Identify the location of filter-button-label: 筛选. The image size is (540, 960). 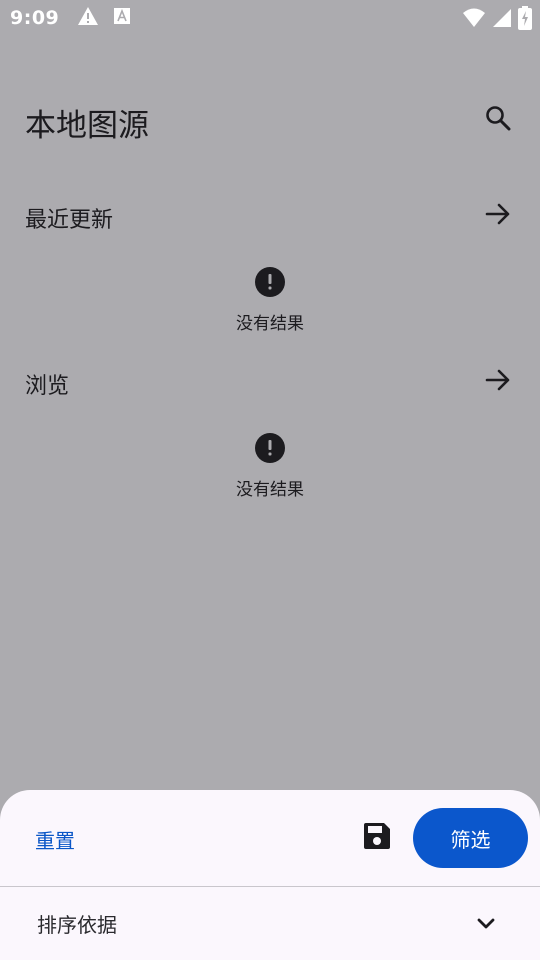
(470, 839).